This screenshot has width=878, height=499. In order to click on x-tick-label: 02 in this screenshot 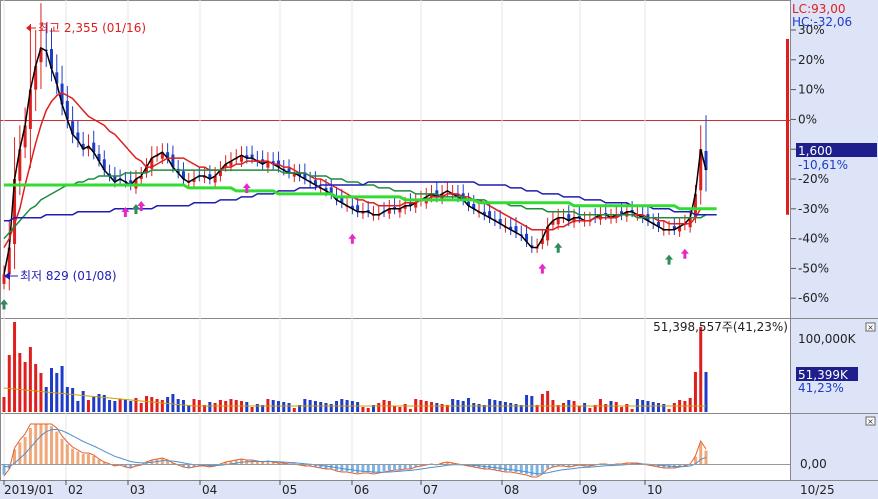, I will do `click(75, 490)`.